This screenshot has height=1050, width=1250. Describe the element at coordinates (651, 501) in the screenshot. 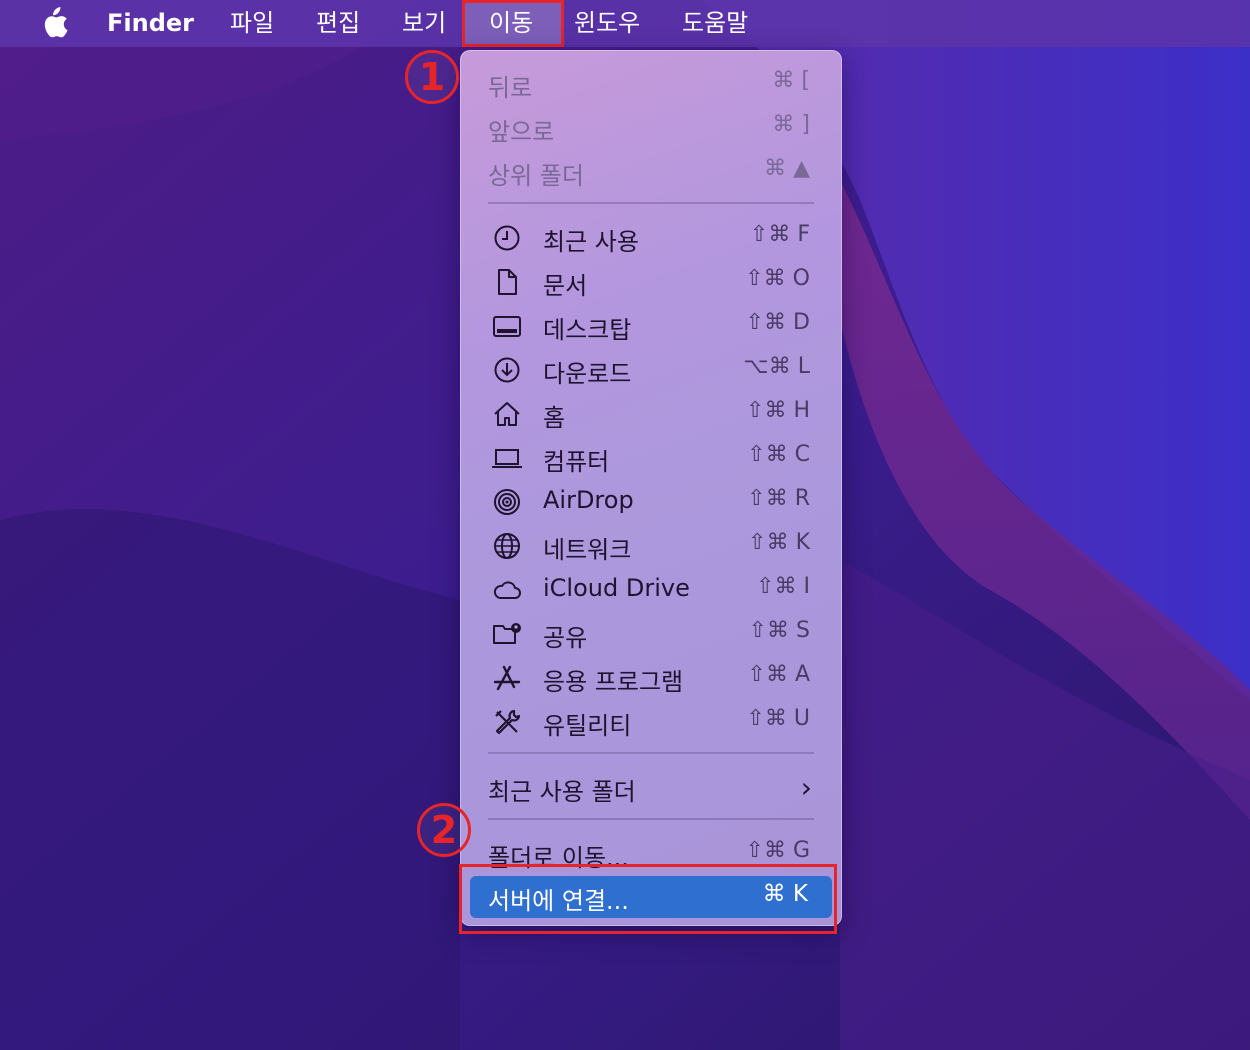

I see `menu-item-airdrop: AirDrop ⇧⌘ R` at that location.